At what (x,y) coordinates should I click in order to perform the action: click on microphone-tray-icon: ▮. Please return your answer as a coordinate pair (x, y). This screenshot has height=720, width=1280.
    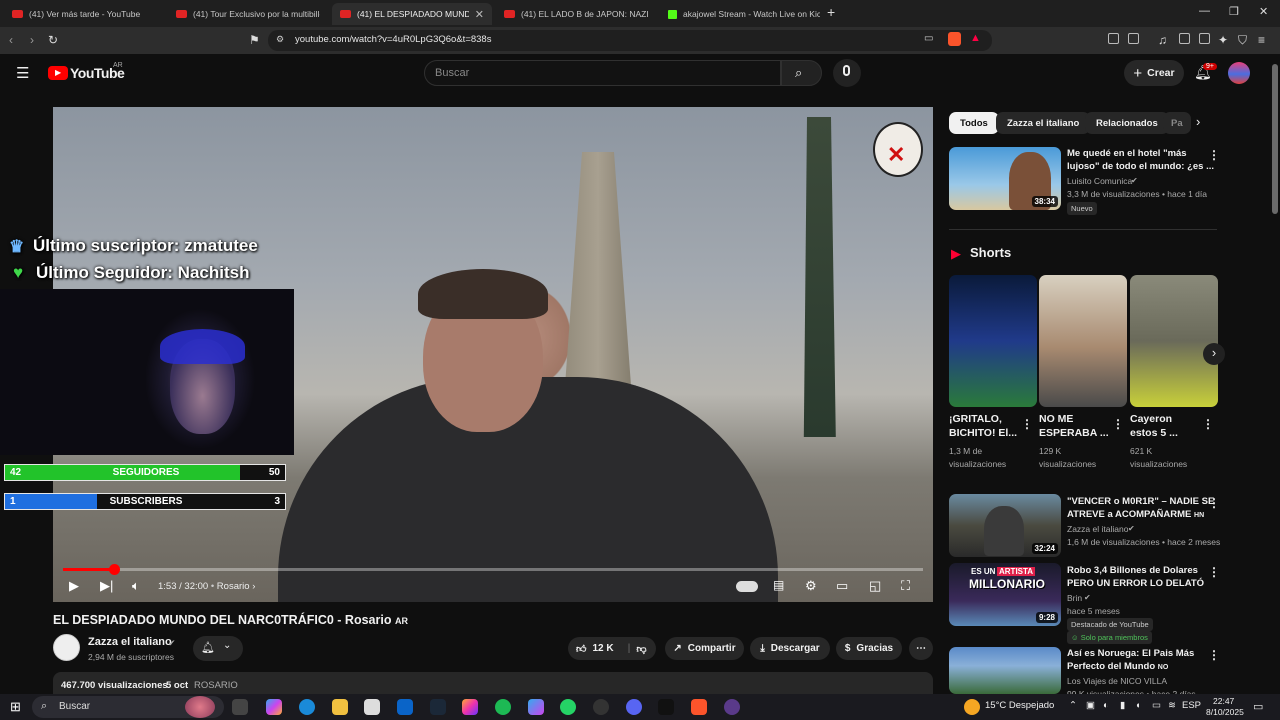
    Looking at the image, I should click on (1122, 705).